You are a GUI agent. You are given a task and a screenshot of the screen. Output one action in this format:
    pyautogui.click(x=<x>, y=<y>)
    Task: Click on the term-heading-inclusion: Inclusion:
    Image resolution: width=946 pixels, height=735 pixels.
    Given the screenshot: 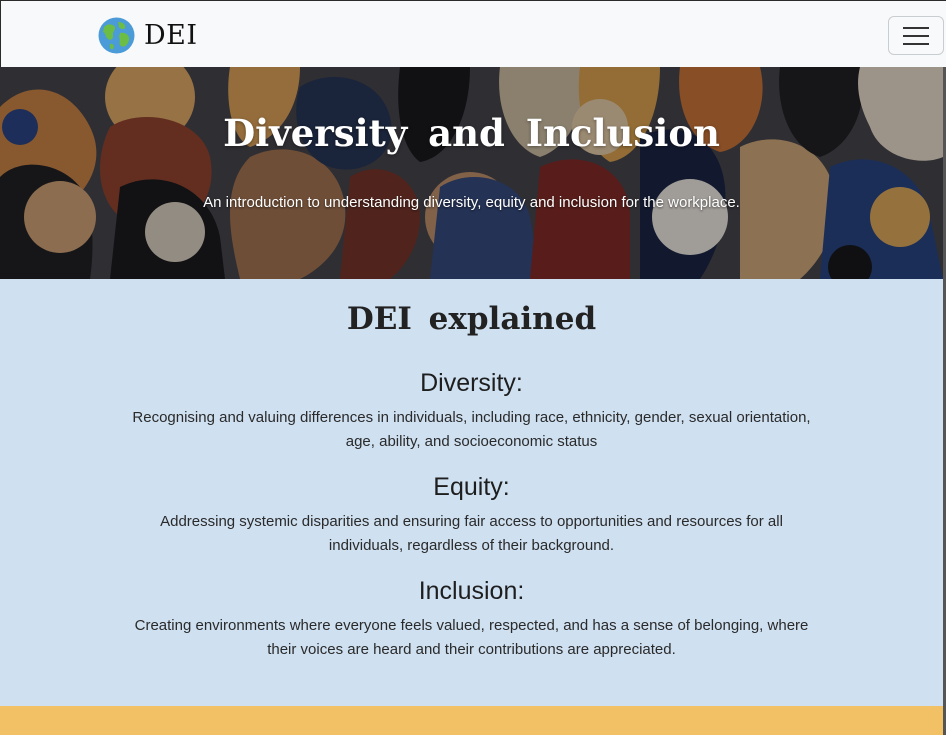 What is the action you would take?
    pyautogui.click(x=471, y=591)
    